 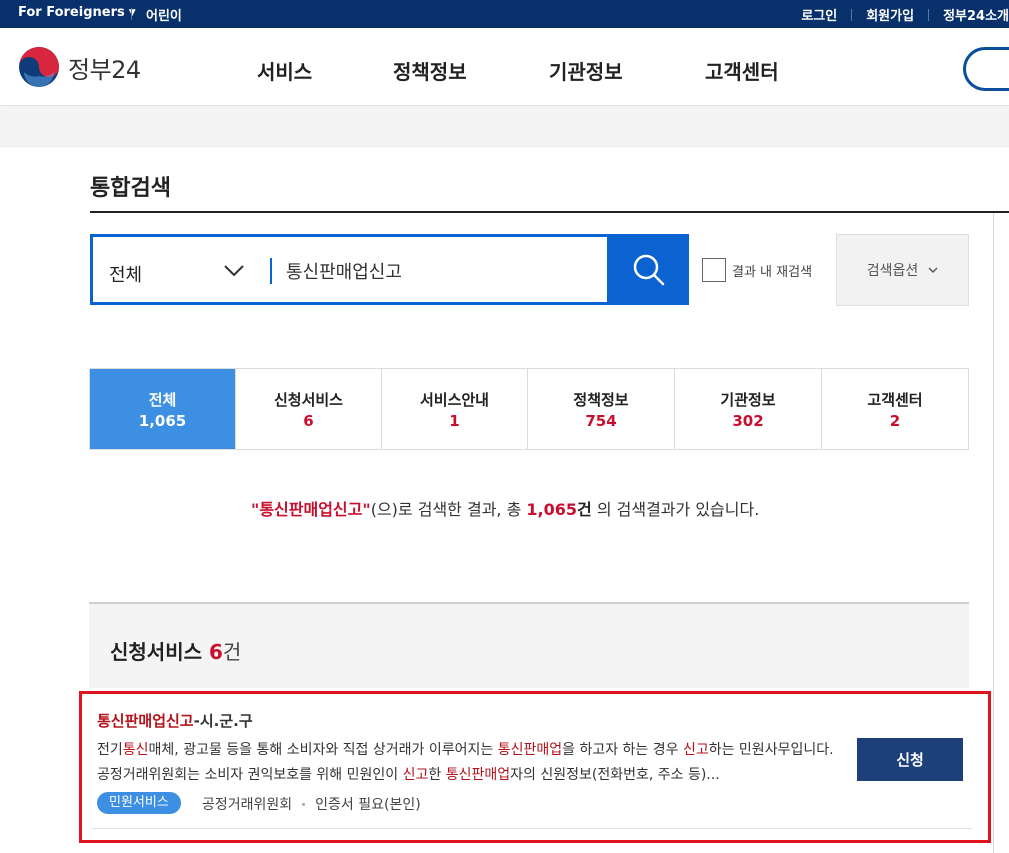 What do you see at coordinates (601, 399) in the screenshot?
I see `tab-label: 정책정보` at bounding box center [601, 399].